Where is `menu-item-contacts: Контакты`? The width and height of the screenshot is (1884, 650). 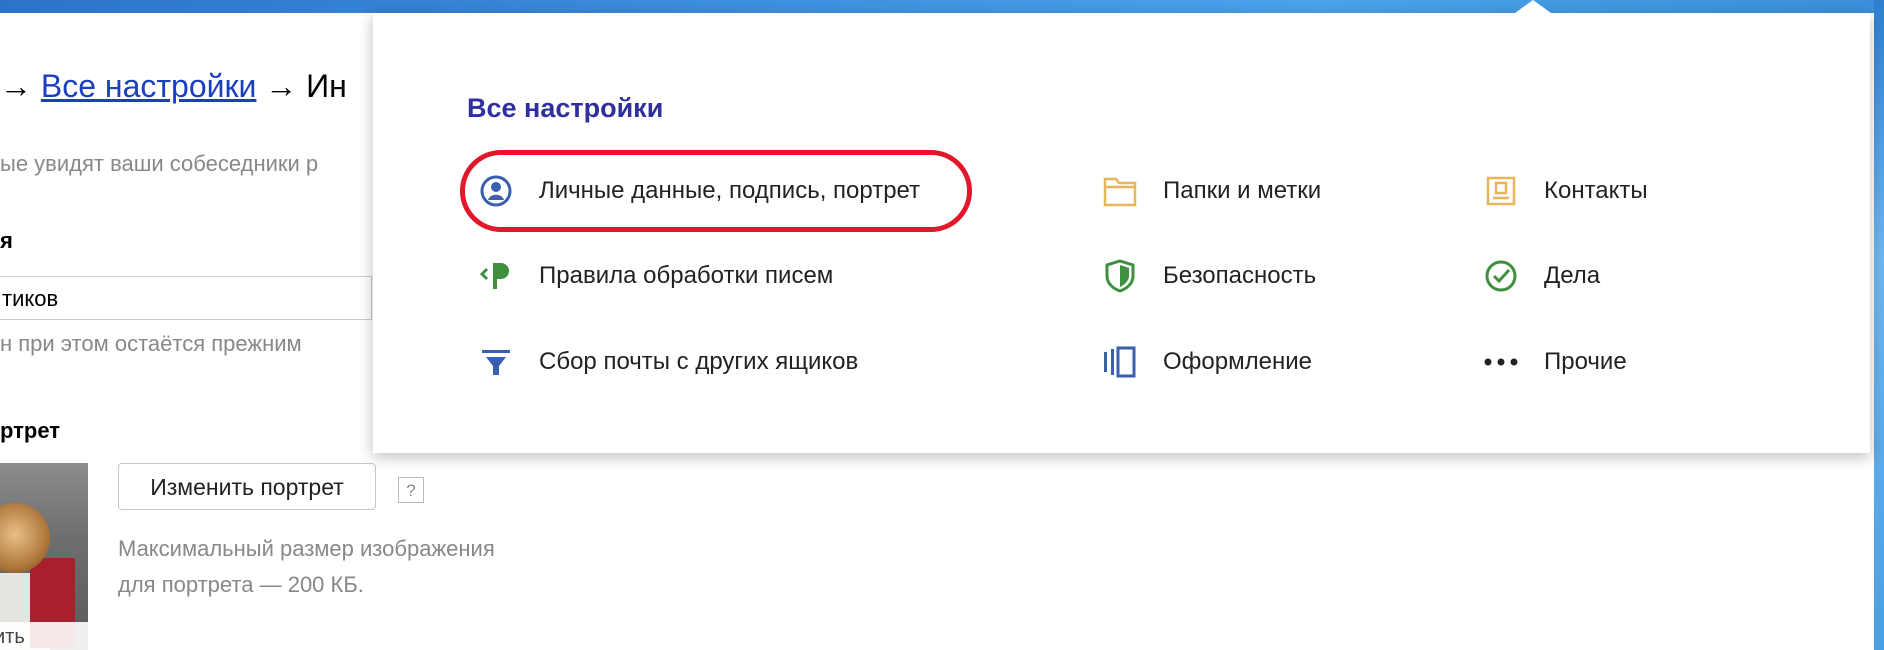 menu-item-contacts: Контакты is located at coordinates (1565, 191).